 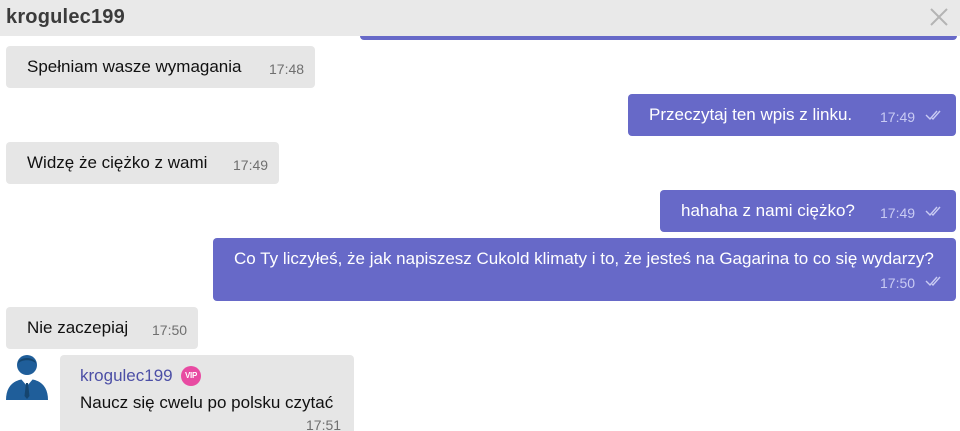 What do you see at coordinates (117, 162) in the screenshot?
I see `message-text: Widzę że ciężko z wami` at bounding box center [117, 162].